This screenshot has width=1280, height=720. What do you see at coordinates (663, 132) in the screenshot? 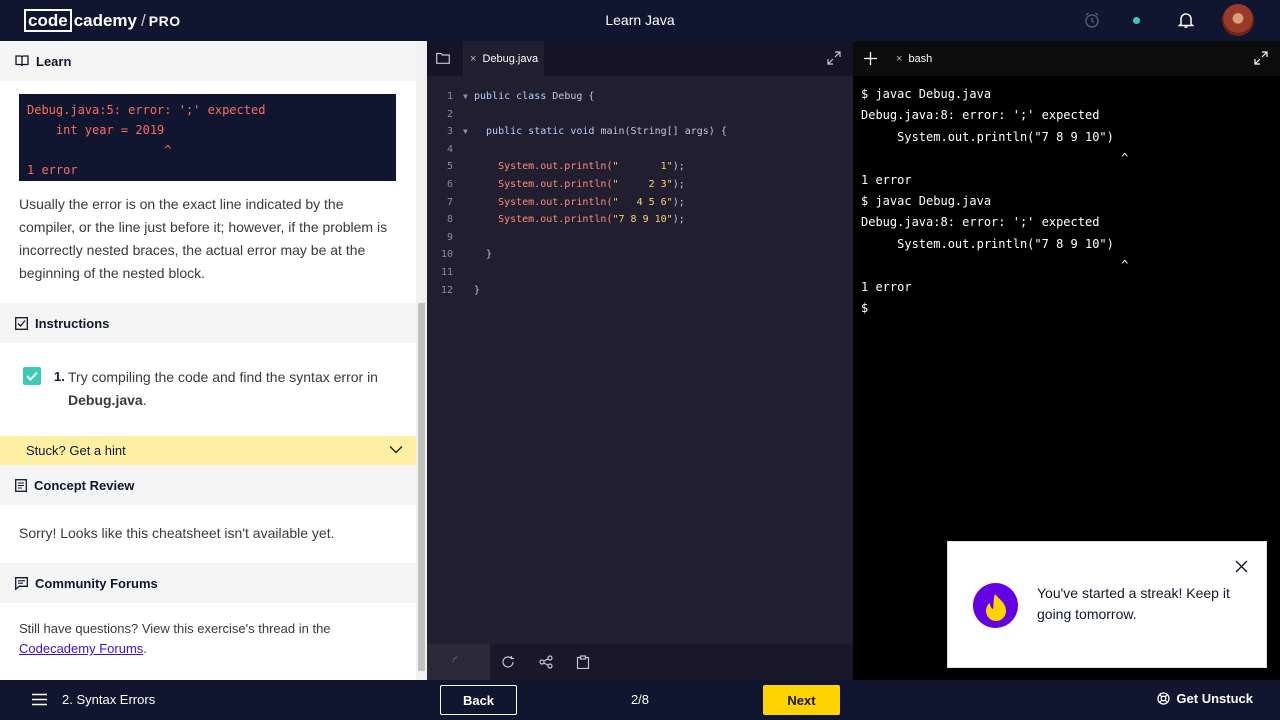
I see `code-rest: main(String[] args) {` at bounding box center [663, 132].